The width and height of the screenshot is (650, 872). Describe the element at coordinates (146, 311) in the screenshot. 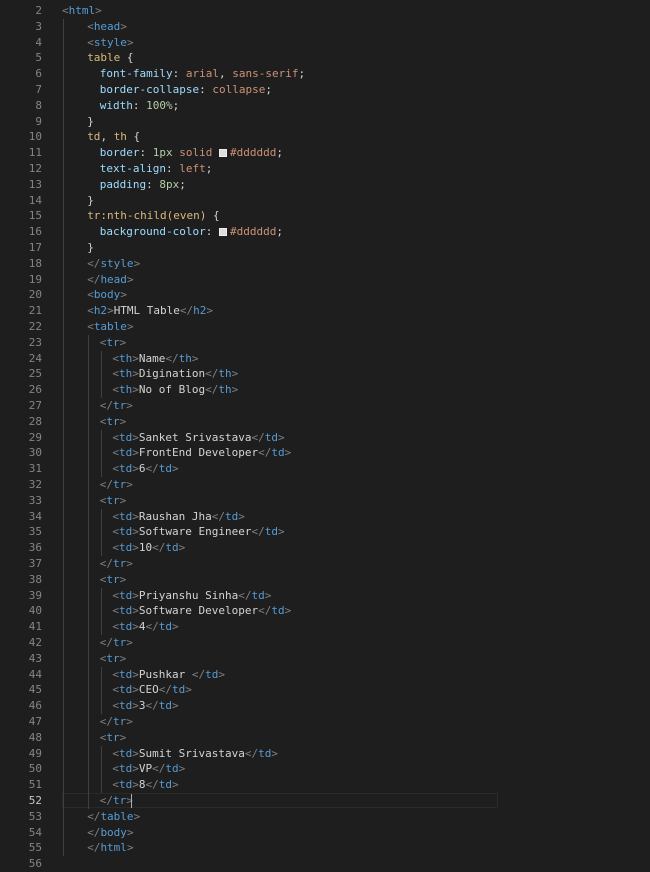

I see `code-token-text: HTML Table` at that location.